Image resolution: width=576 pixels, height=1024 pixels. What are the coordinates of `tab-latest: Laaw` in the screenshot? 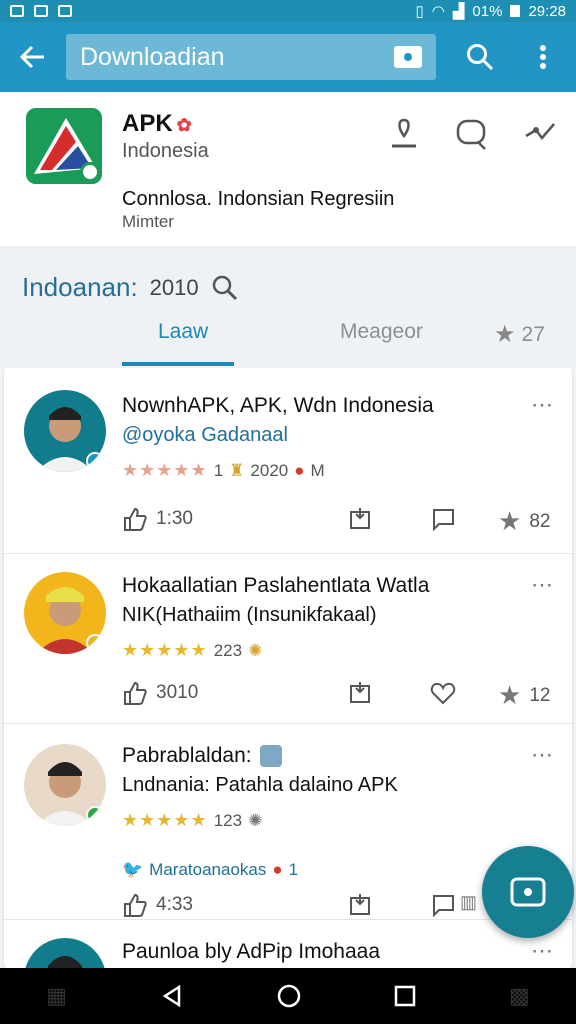 It's located at (183, 332).